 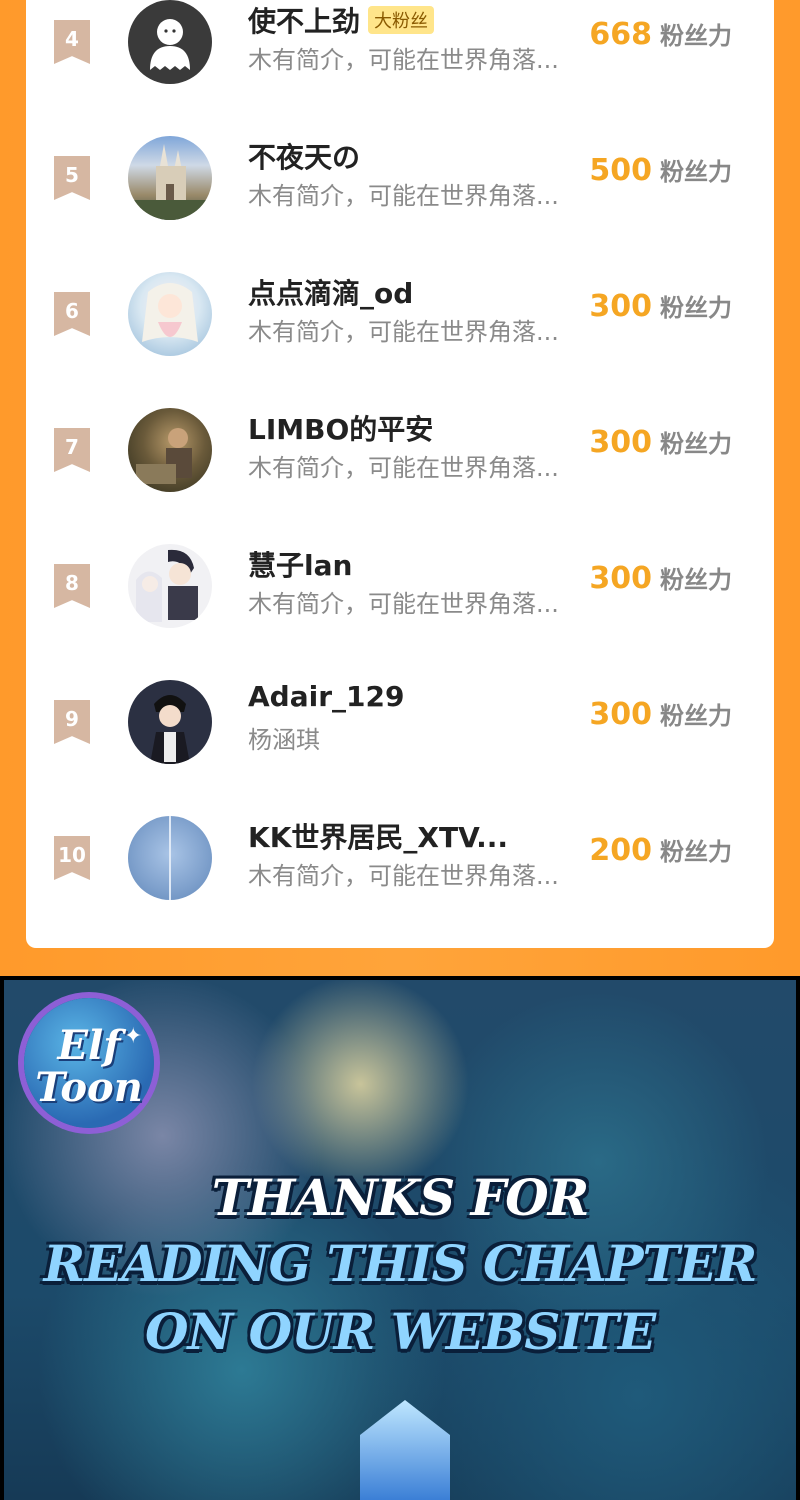 I want to click on fan-power: 500 粉丝力, so click(x=660, y=170).